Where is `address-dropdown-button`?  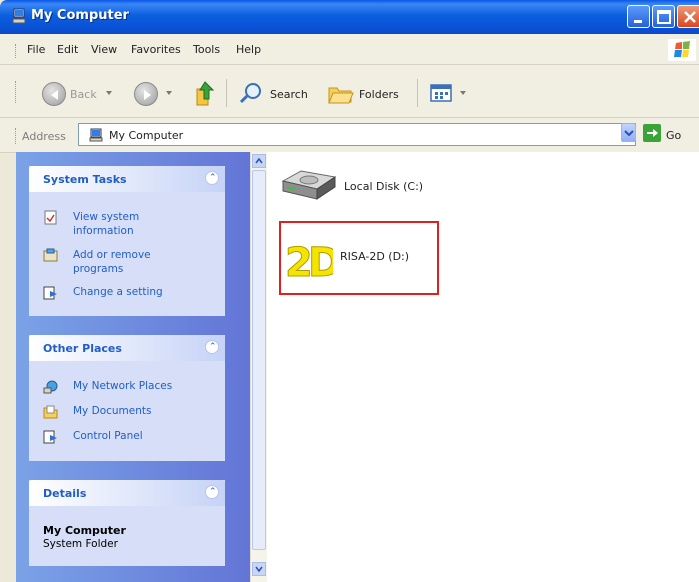 address-dropdown-button is located at coordinates (628, 132).